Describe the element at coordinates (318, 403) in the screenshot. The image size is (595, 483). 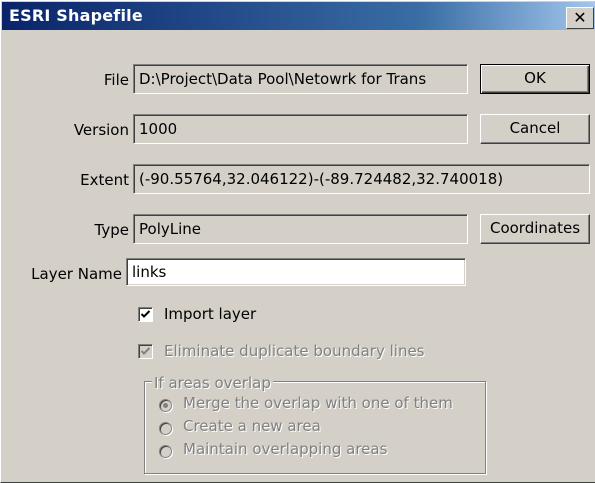
I see `radio-merge-label: Merge the overlap with one of them` at that location.